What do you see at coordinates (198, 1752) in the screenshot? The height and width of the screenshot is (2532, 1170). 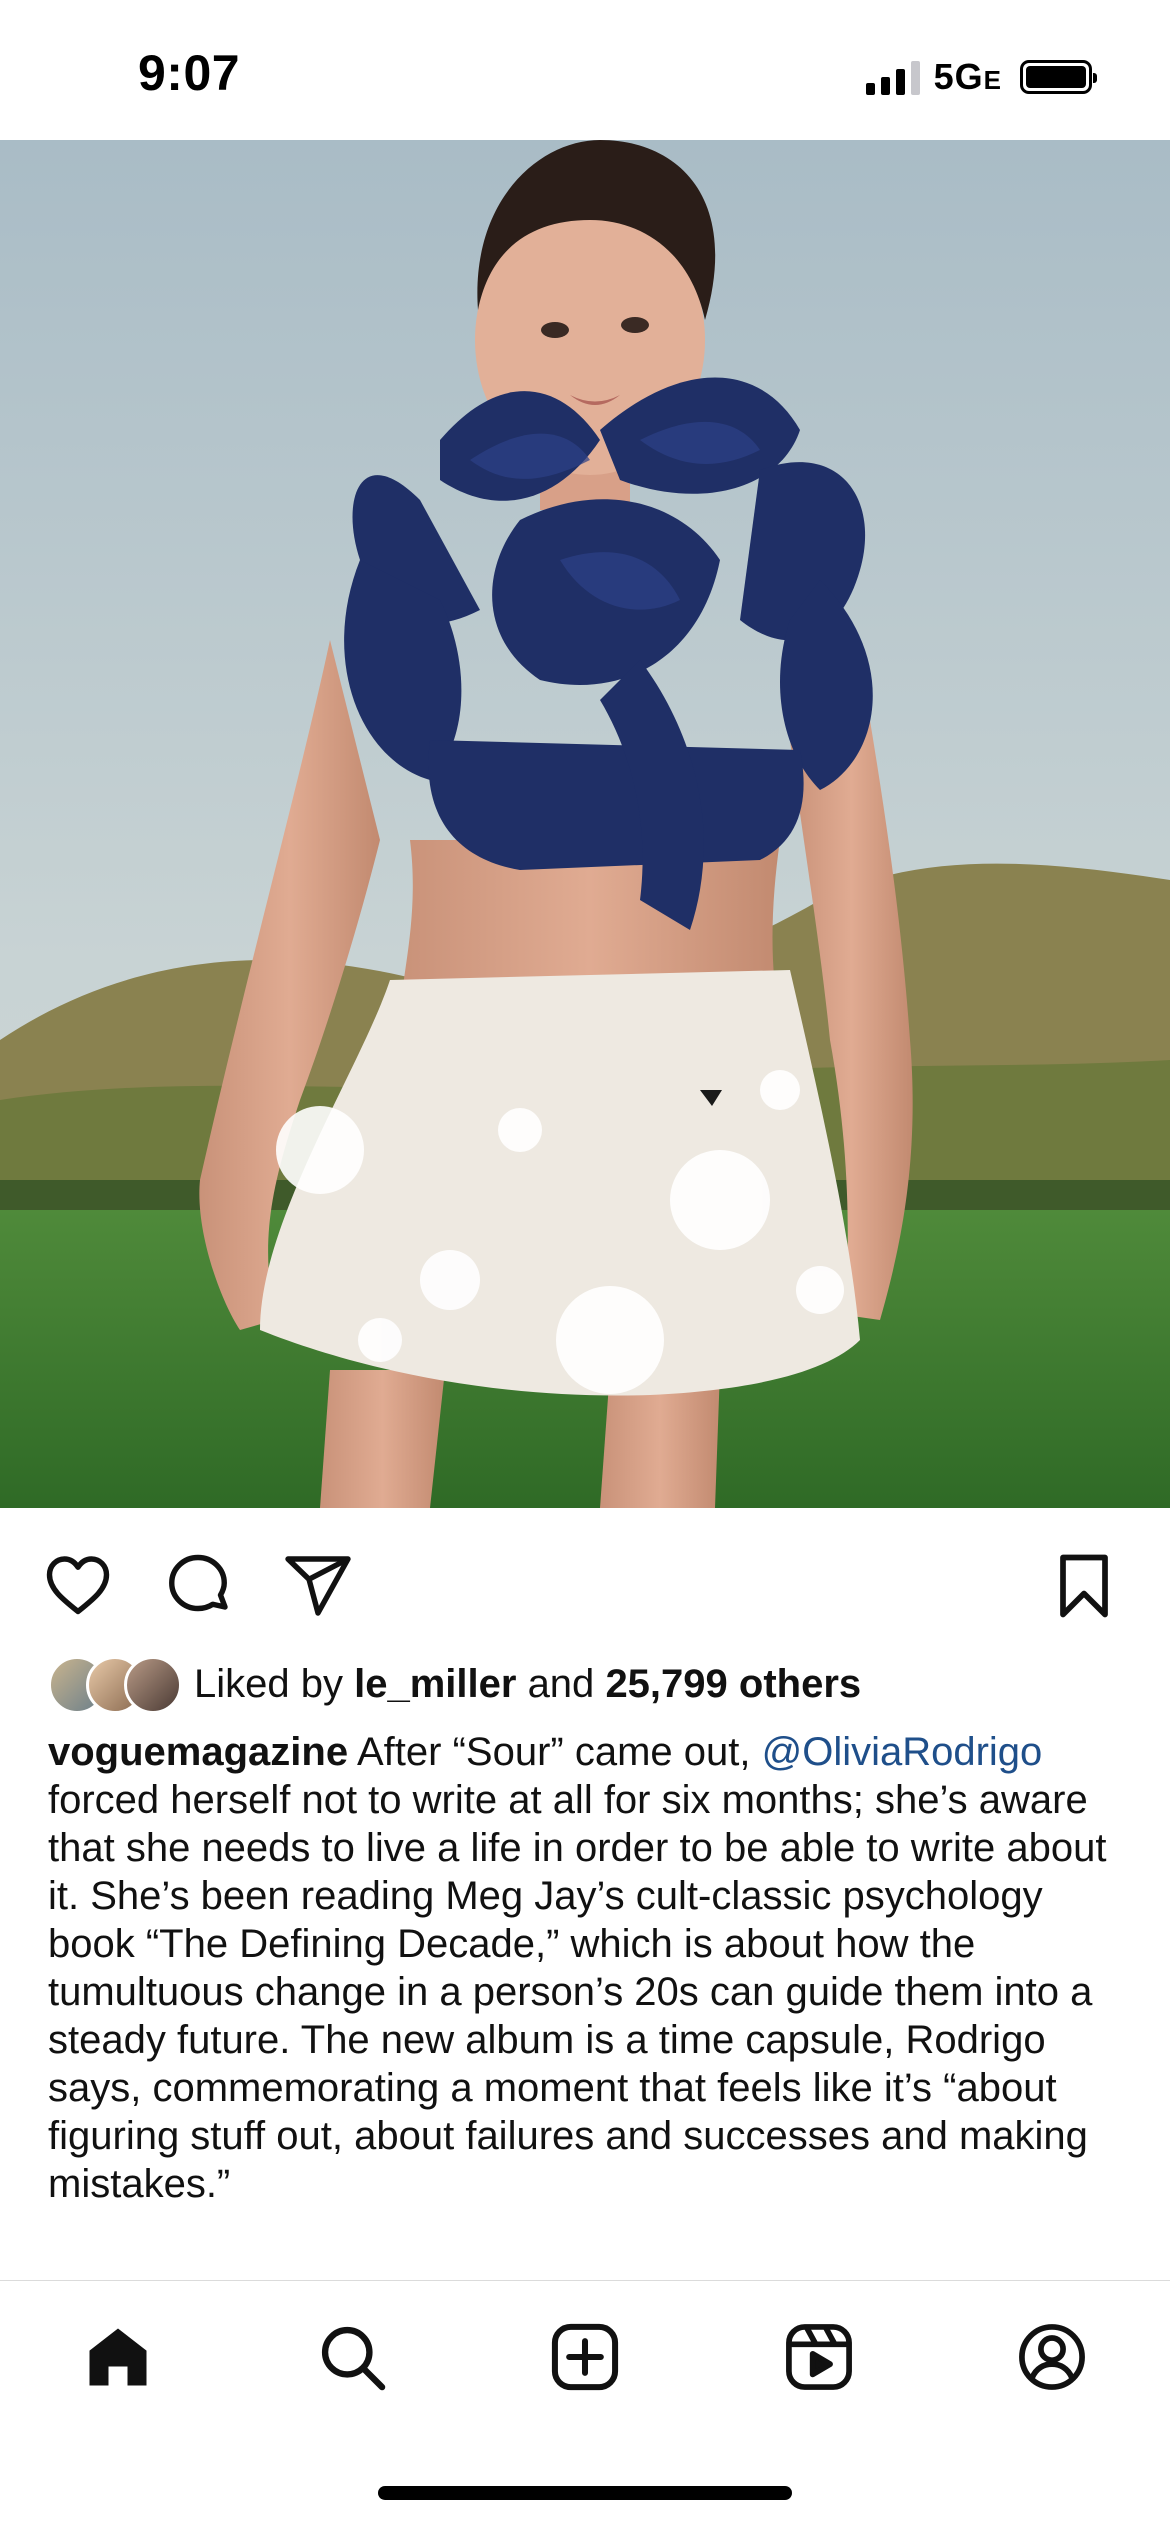 I see `caption-username: voguemagazine` at bounding box center [198, 1752].